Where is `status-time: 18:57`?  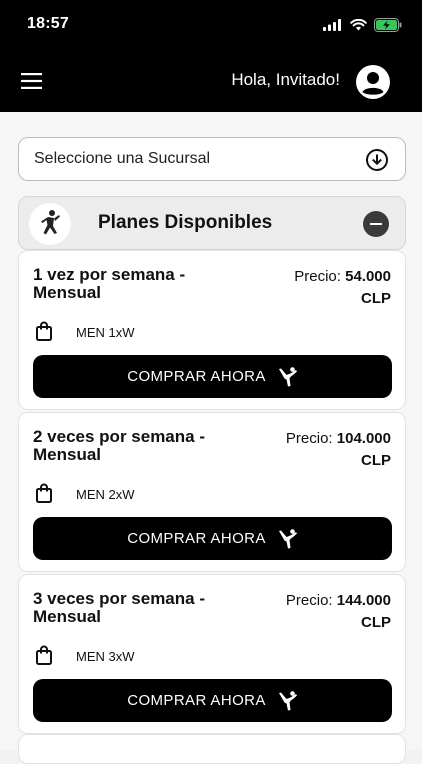
status-time: 18:57 is located at coordinates (48, 23).